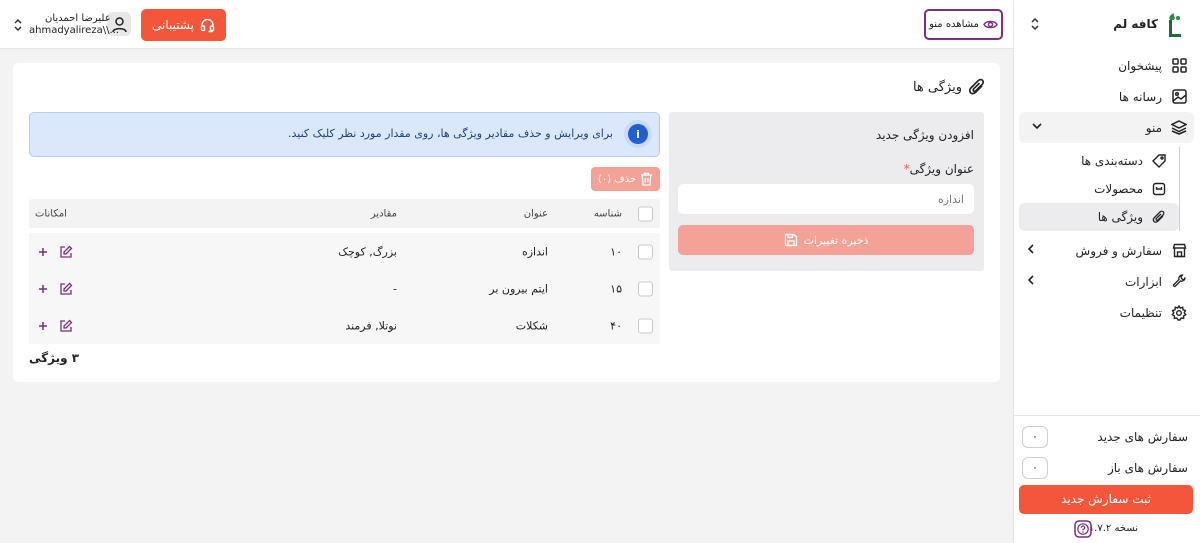 This screenshot has height=543, width=1200. What do you see at coordinates (371, 325) in the screenshot?
I see `row-values: نوتلا, فرمند` at bounding box center [371, 325].